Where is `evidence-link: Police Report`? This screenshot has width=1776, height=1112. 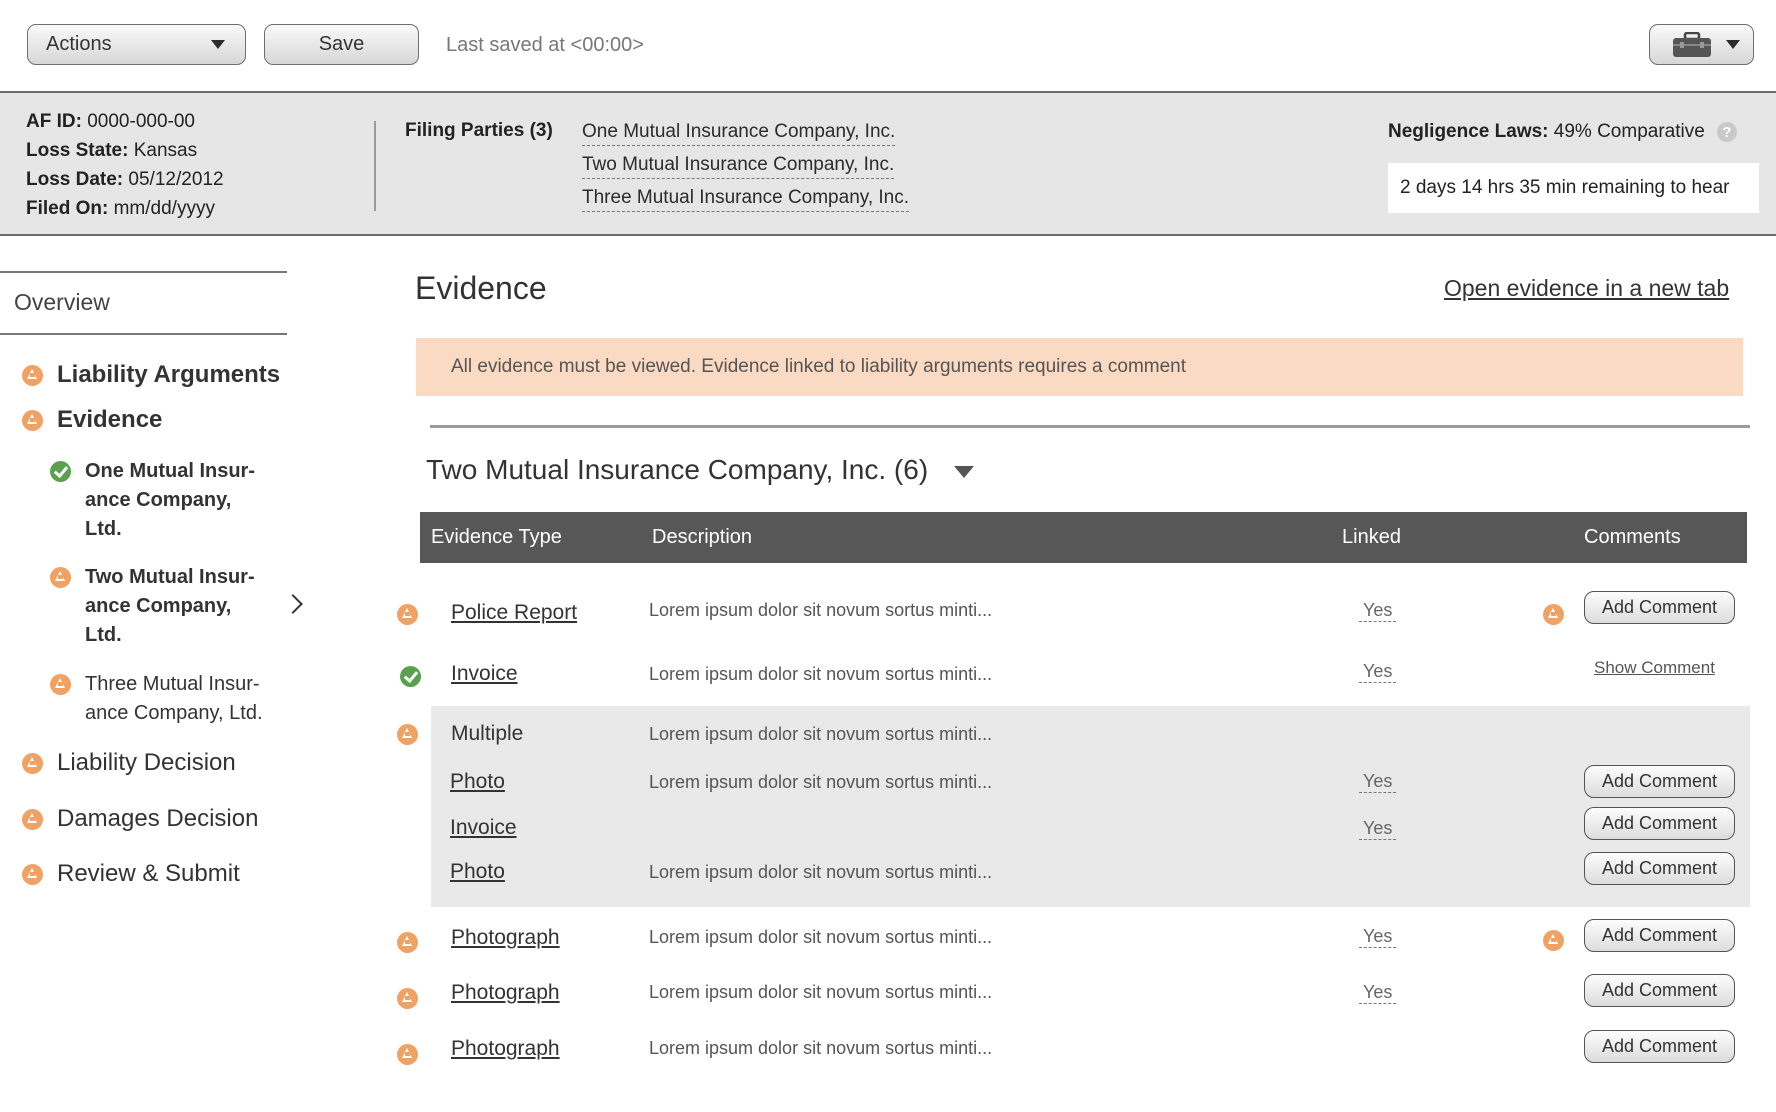 evidence-link: Police Report is located at coordinates (514, 613).